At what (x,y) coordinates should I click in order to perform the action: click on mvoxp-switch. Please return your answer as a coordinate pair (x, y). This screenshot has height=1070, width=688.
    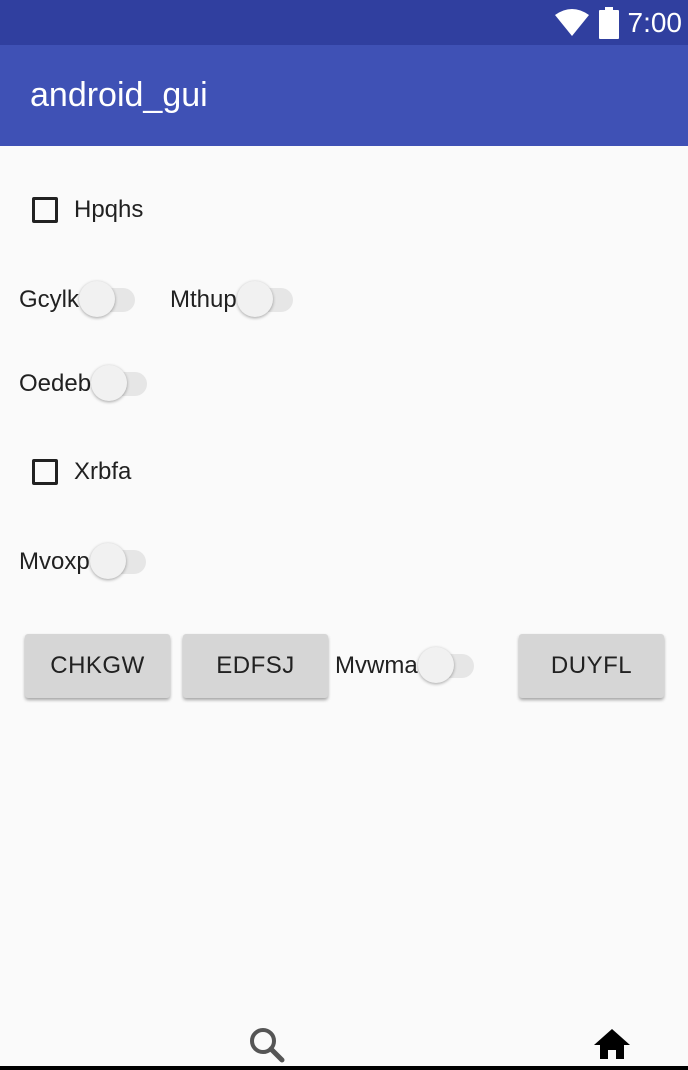
    Looking at the image, I should click on (118, 561).